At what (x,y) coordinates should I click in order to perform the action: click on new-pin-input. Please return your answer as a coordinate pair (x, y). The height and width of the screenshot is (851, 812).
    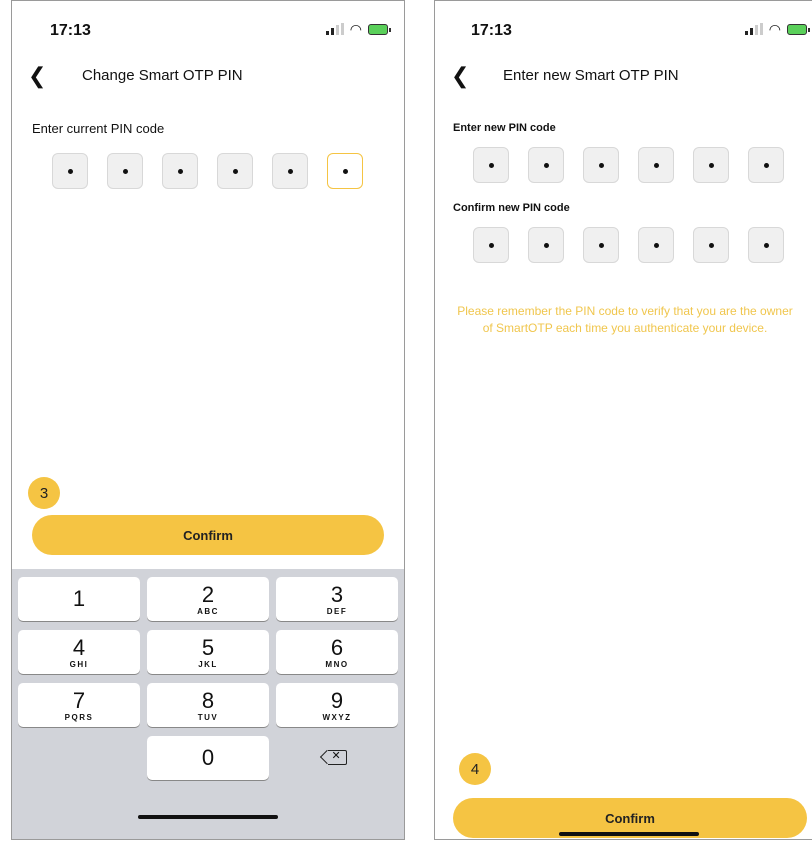
    Looking at the image, I should click on (628, 165).